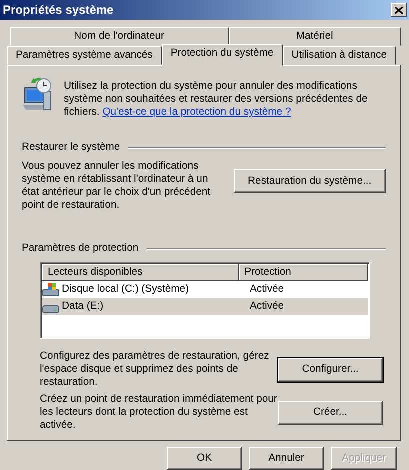 The image size is (409, 470). I want to click on tab: Utilisation à distance, so click(339, 55).